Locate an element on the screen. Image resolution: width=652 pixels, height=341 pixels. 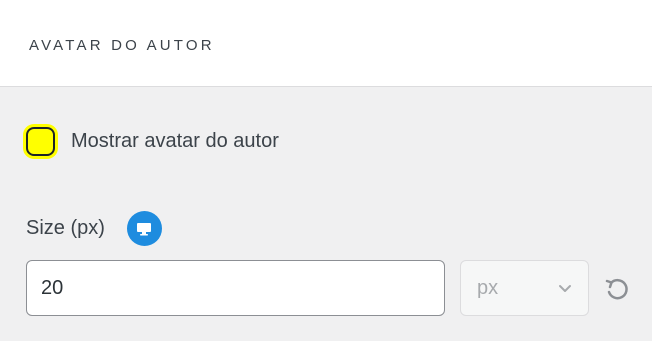
desktop-icon is located at coordinates (144, 228).